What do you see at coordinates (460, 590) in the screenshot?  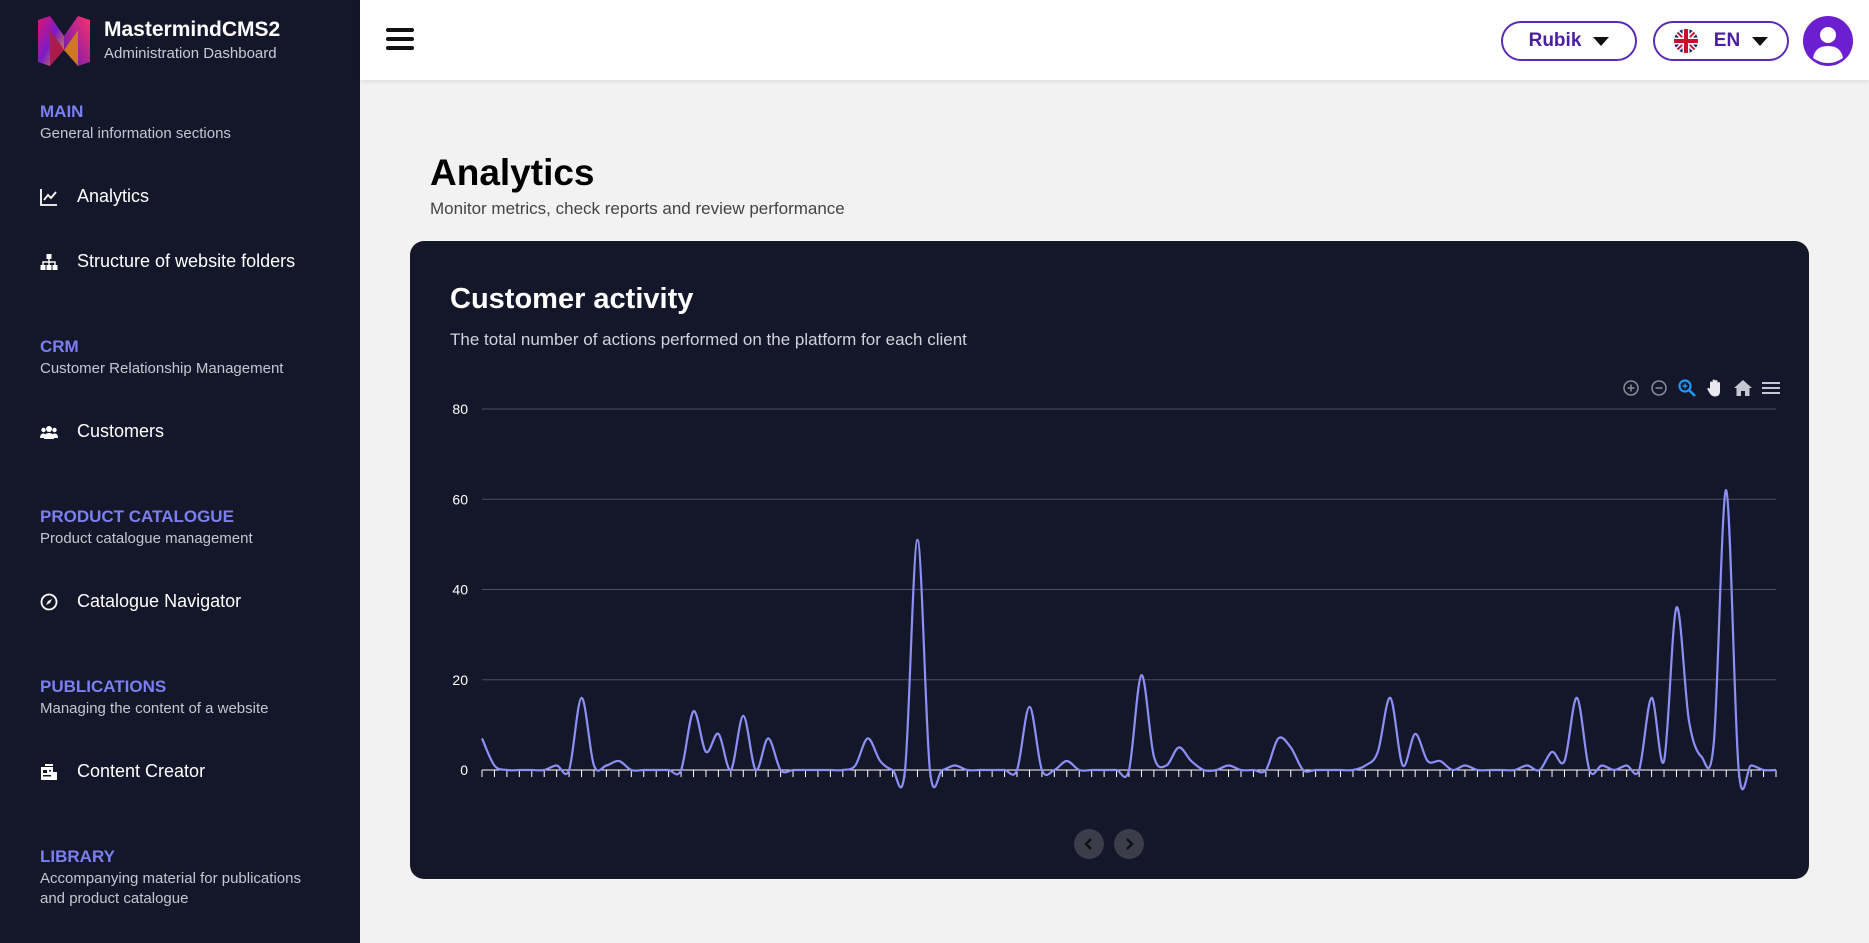 I see `y-tick-label: 40` at bounding box center [460, 590].